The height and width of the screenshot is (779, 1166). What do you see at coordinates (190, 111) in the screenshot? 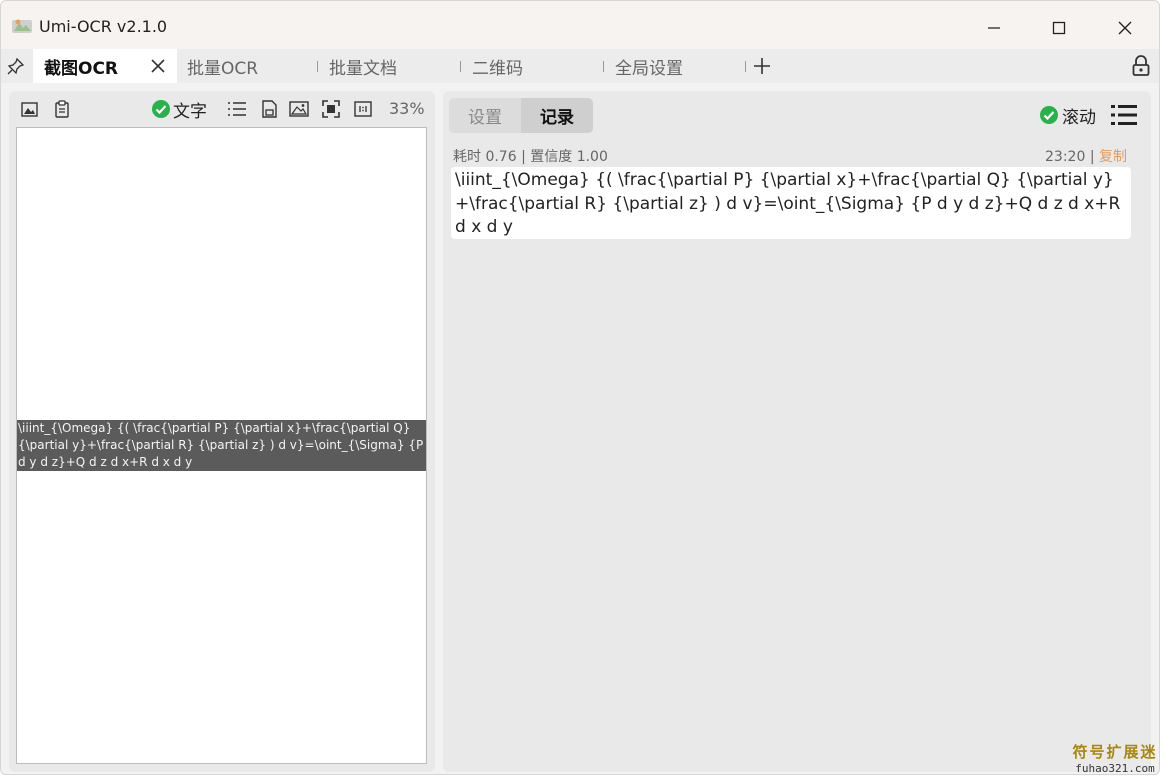
I see `text-toggle-label: 文字` at bounding box center [190, 111].